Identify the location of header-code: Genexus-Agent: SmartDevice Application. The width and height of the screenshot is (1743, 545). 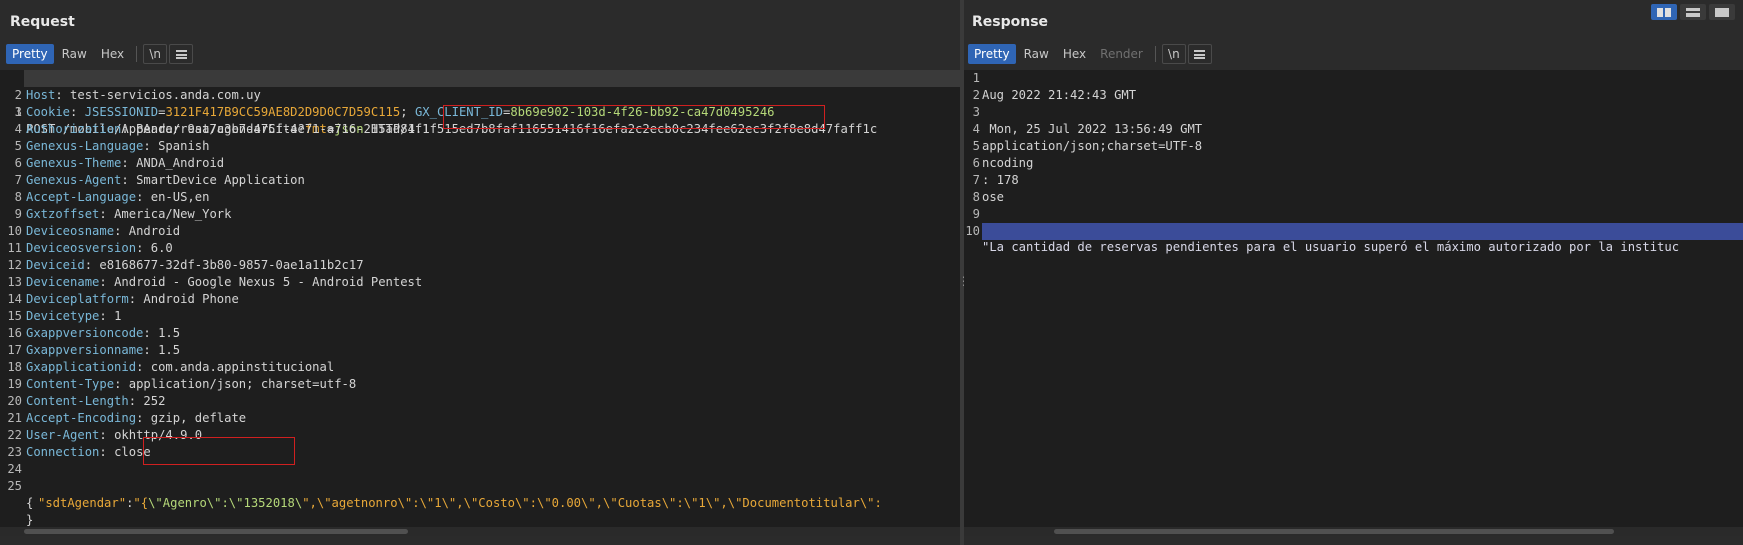
(165, 180).